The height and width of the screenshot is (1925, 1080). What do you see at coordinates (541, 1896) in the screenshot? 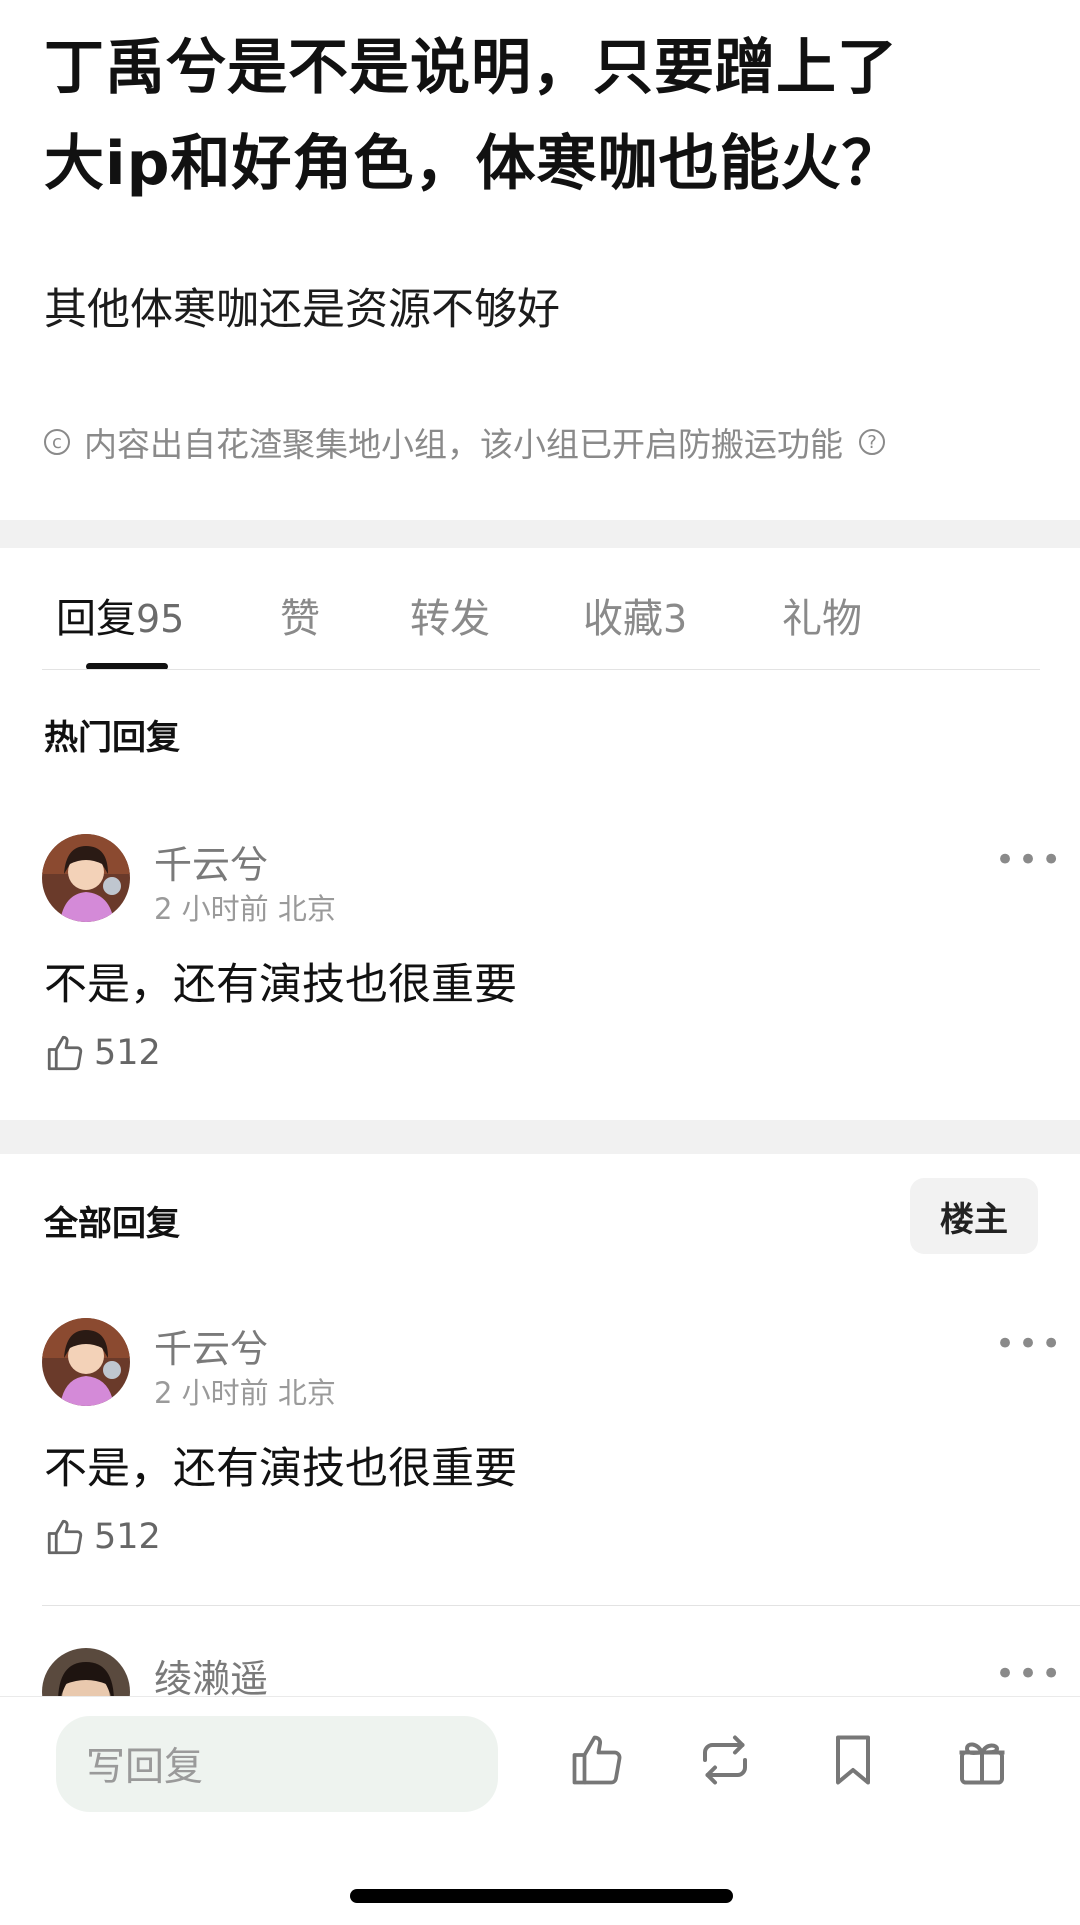
I see `home-indicator` at bounding box center [541, 1896].